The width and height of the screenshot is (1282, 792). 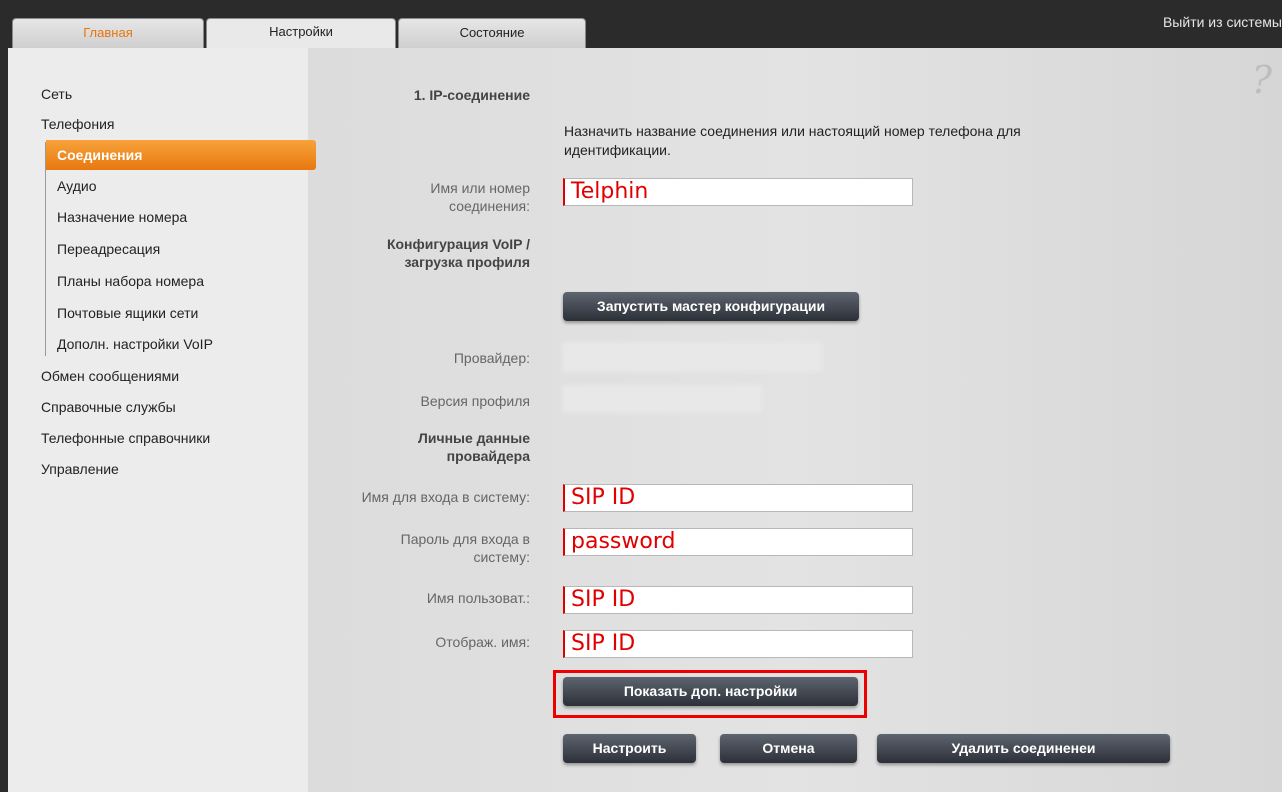 I want to click on sidebar-item-audio: Аудио, so click(x=77, y=186).